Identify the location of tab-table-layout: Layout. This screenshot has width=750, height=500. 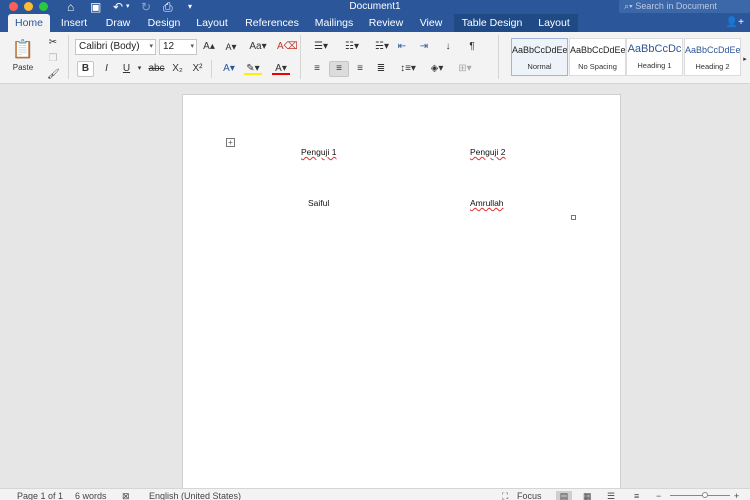
(554, 23).